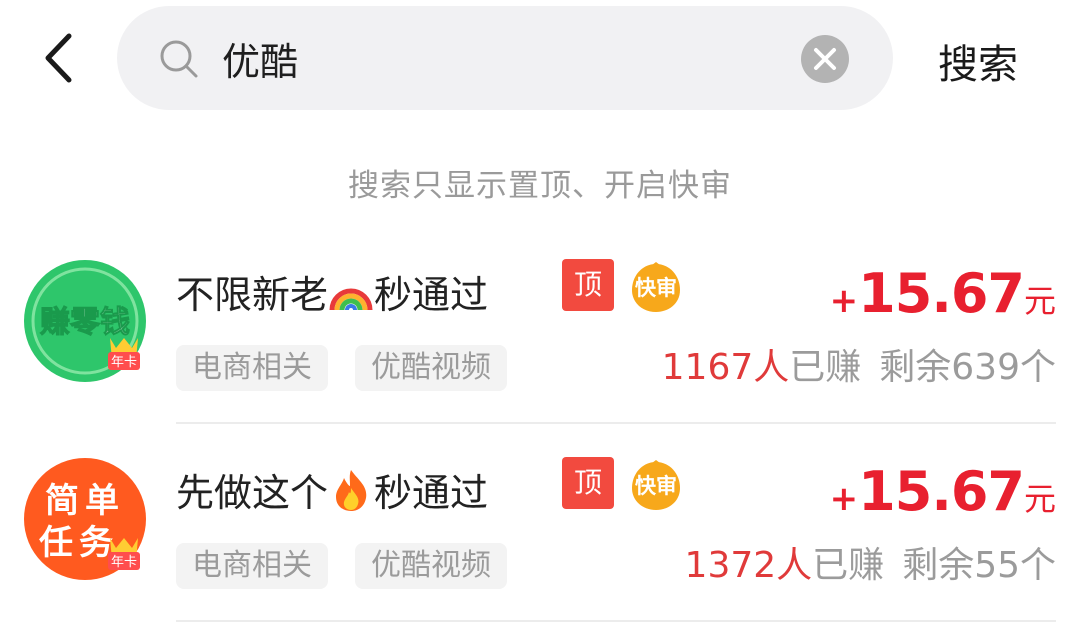 The height and width of the screenshot is (635, 1080). Describe the element at coordinates (351, 292) in the screenshot. I see `rainbow-emoji-icon` at that location.